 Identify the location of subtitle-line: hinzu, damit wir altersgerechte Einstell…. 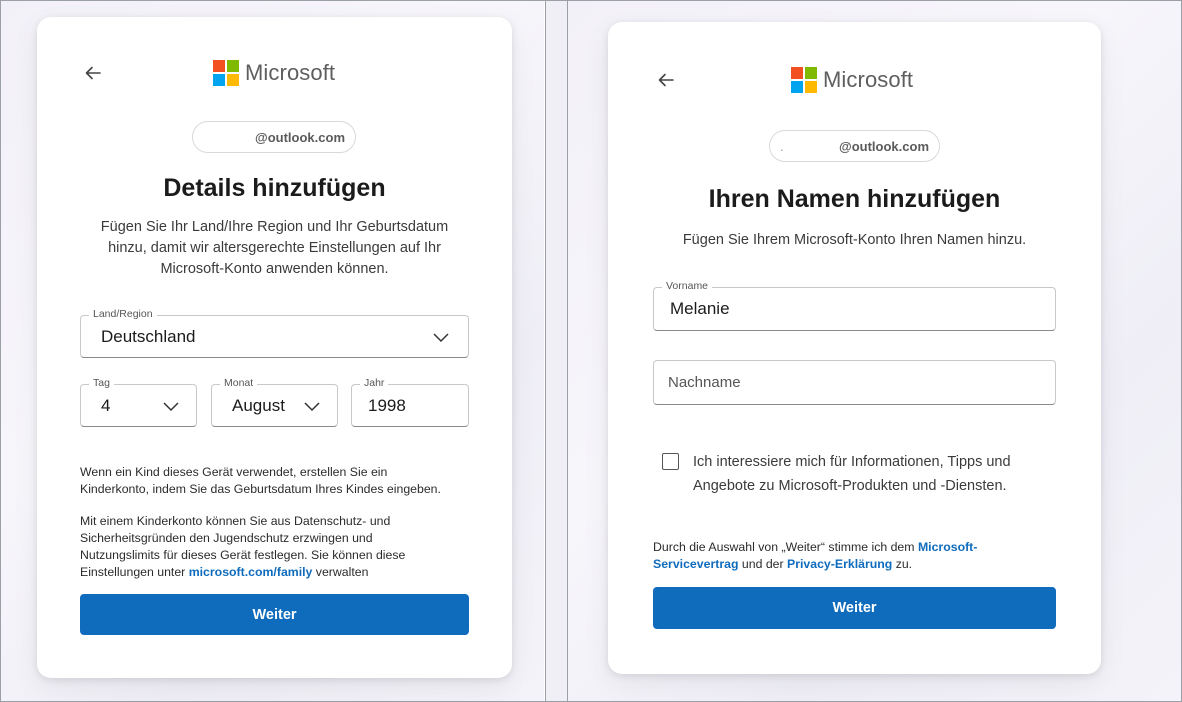
(274, 248).